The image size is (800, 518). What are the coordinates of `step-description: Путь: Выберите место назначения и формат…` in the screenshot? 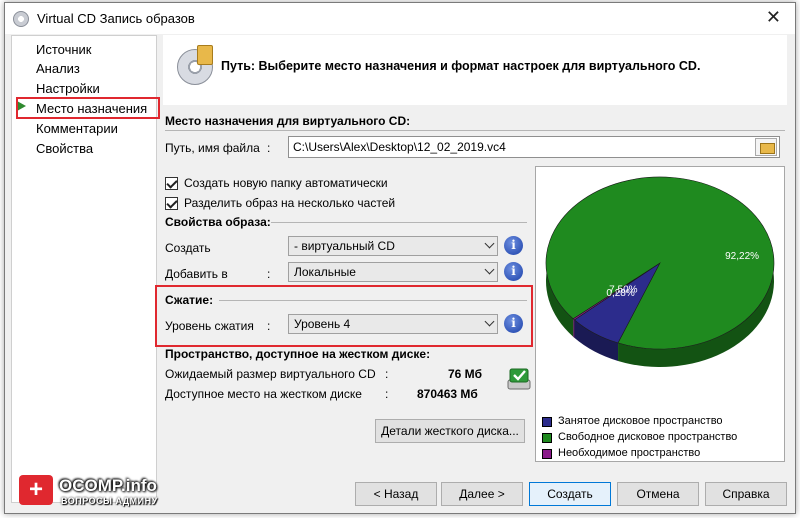 It's located at (461, 66).